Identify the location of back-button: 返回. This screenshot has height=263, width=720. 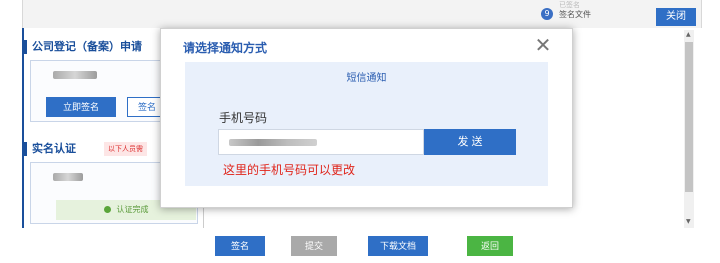
(490, 246).